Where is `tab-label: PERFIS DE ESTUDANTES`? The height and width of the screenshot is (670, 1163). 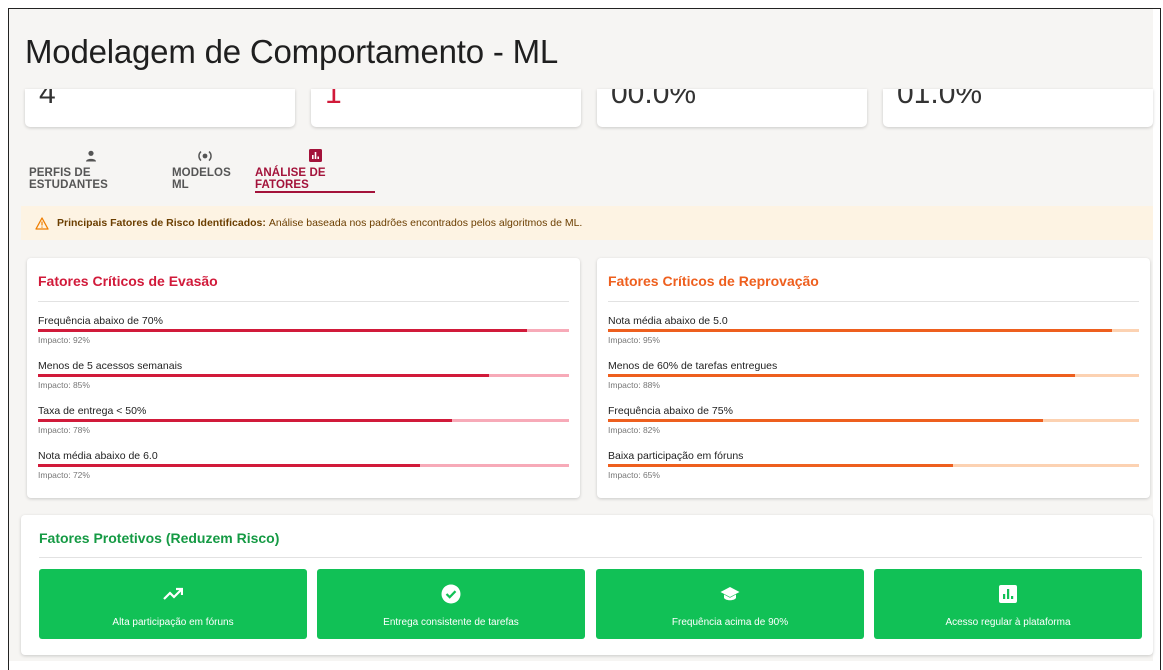 tab-label: PERFIS DE ESTUDANTES is located at coordinates (68, 179).